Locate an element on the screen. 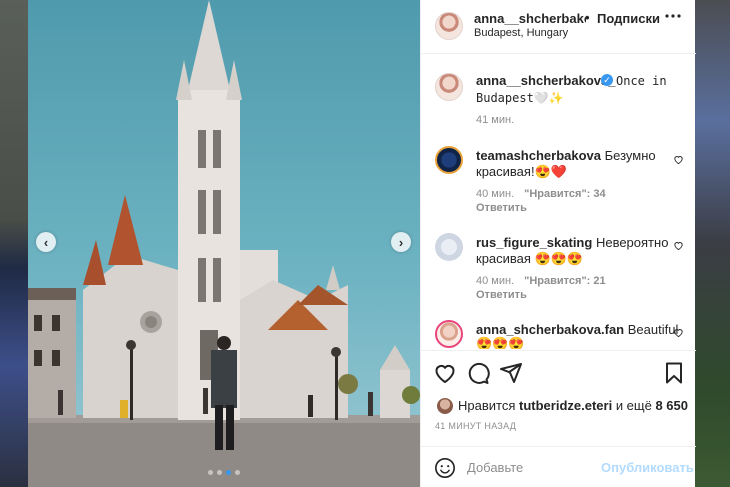  comment-meta: 40 мин. "Нравится": 34 is located at coordinates (541, 194).